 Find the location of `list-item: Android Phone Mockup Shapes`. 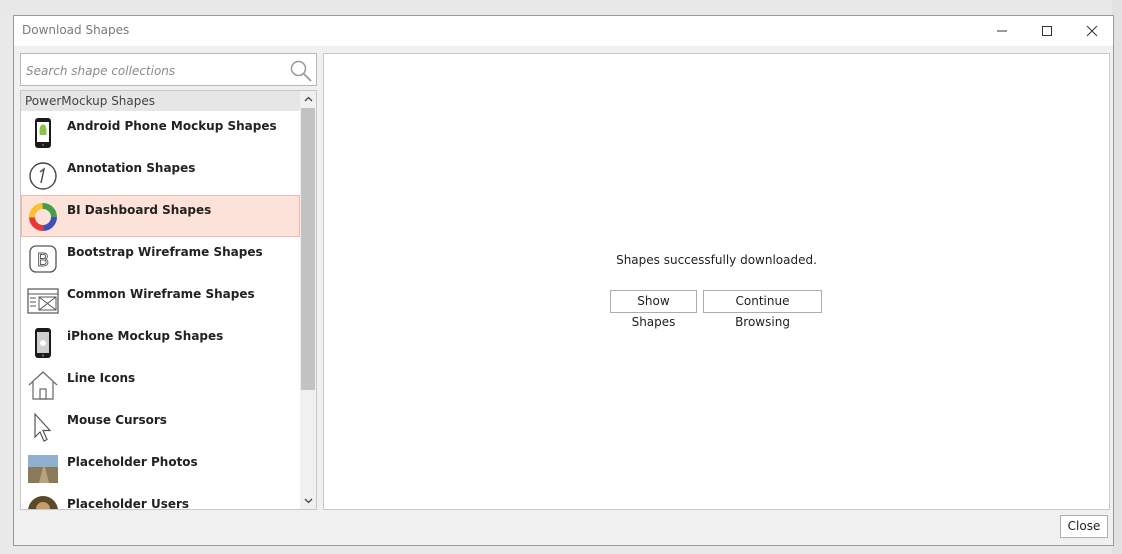

list-item: Android Phone Mockup Shapes is located at coordinates (160, 132).